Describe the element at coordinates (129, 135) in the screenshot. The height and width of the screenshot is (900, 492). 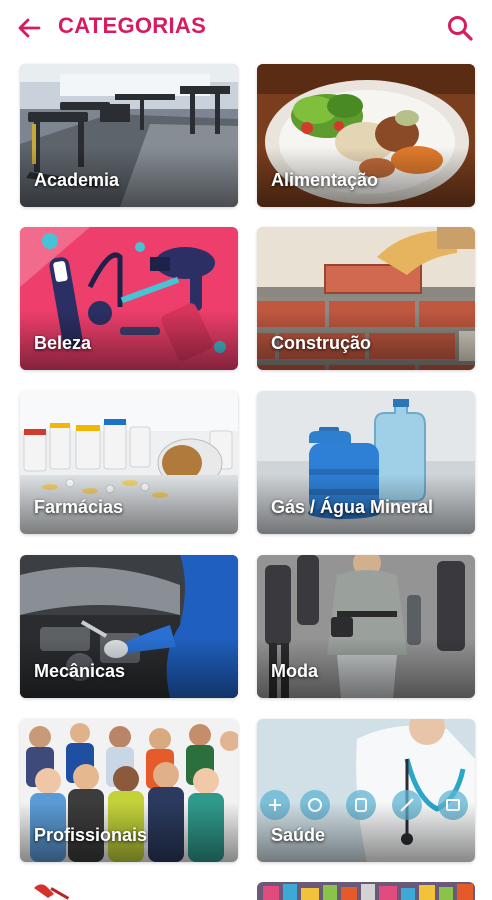
I see `category-card-academia: Academia` at that location.